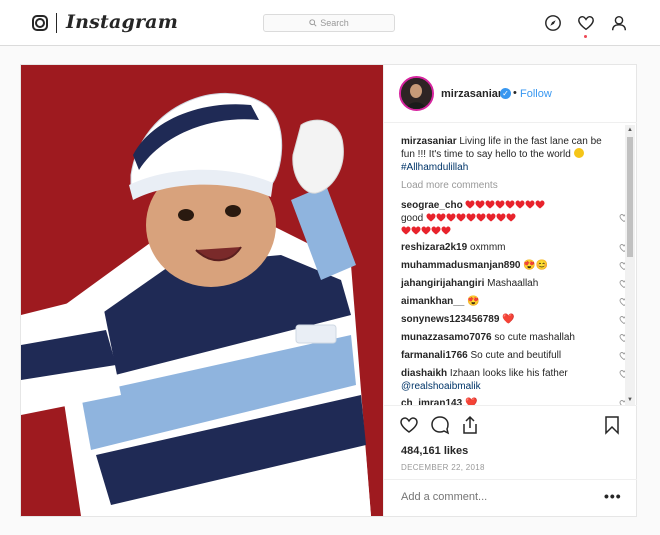 This screenshot has height=535, width=660. I want to click on add-comment-input, so click(496, 497).